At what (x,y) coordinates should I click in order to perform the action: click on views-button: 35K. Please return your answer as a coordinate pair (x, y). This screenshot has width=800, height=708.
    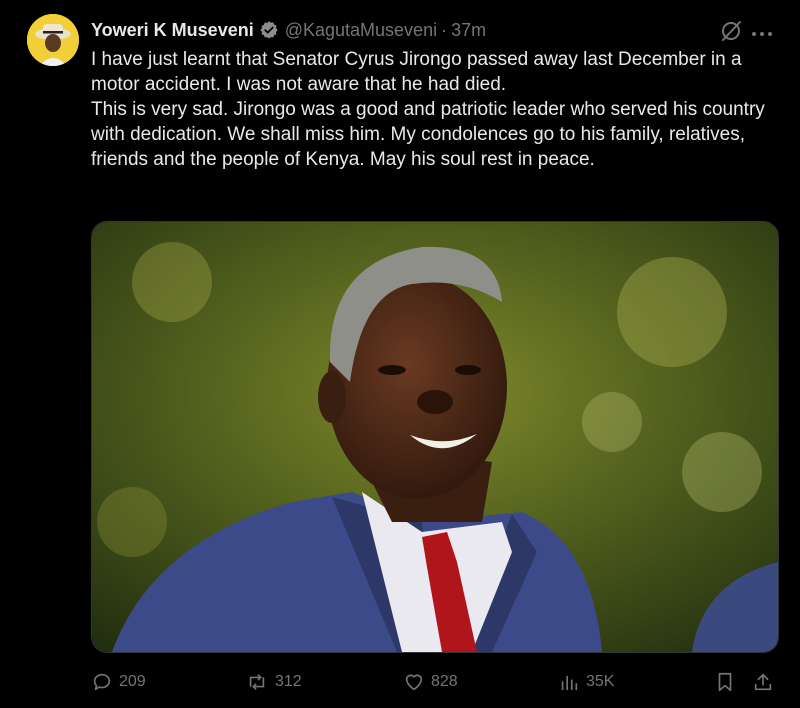
    Looking at the image, I should click on (586, 682).